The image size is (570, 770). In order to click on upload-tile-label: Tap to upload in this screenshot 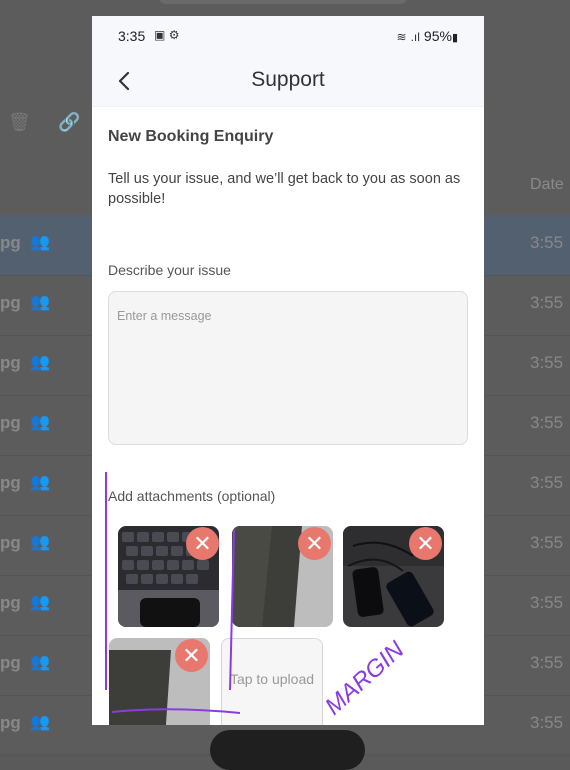, I will do `click(272, 679)`.